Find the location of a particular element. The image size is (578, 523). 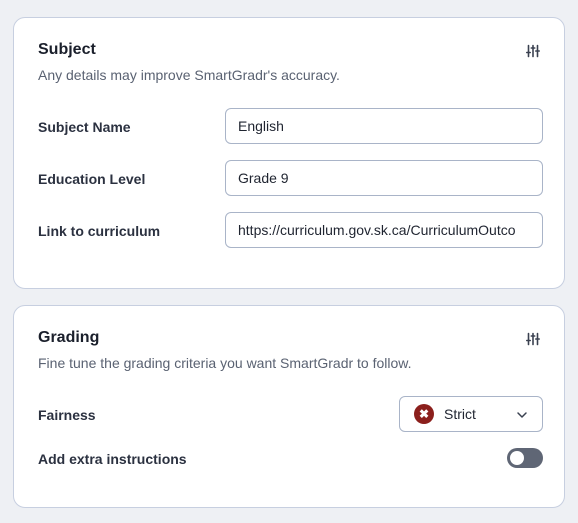

fairness-select: ✖ Strict is located at coordinates (471, 414).